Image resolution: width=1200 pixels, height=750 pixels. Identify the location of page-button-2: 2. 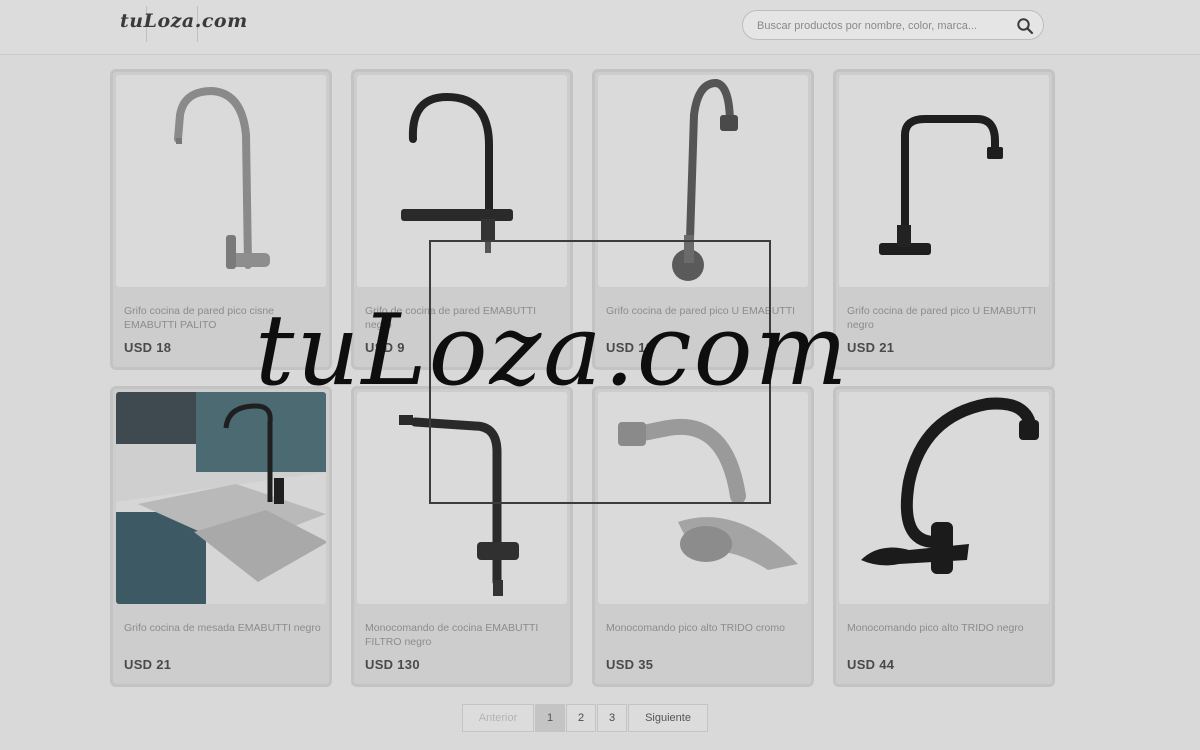
(581, 718).